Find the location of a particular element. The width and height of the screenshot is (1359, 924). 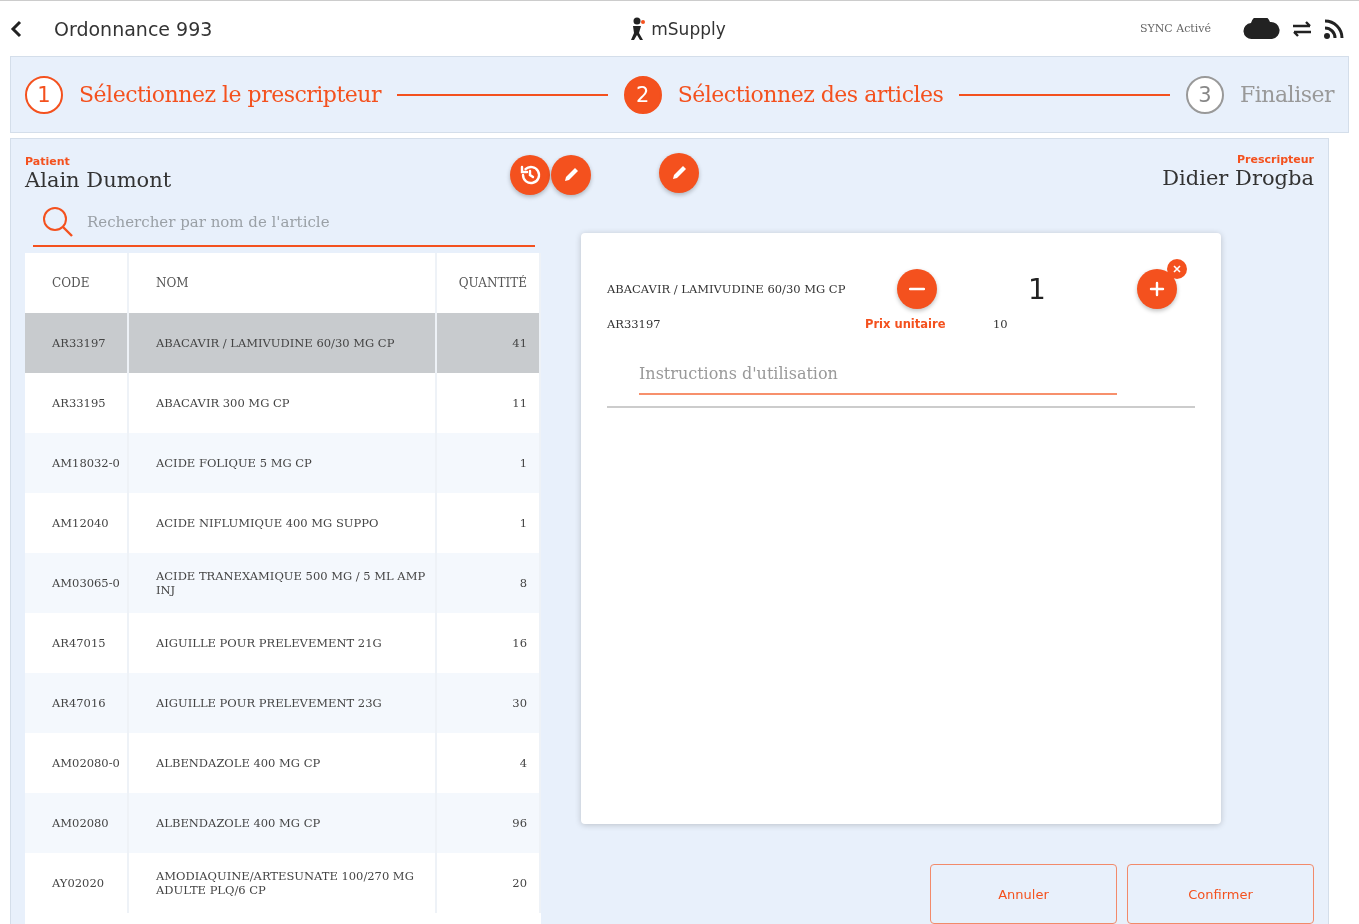

page-title: Ordonnance 993 is located at coordinates (133, 28).